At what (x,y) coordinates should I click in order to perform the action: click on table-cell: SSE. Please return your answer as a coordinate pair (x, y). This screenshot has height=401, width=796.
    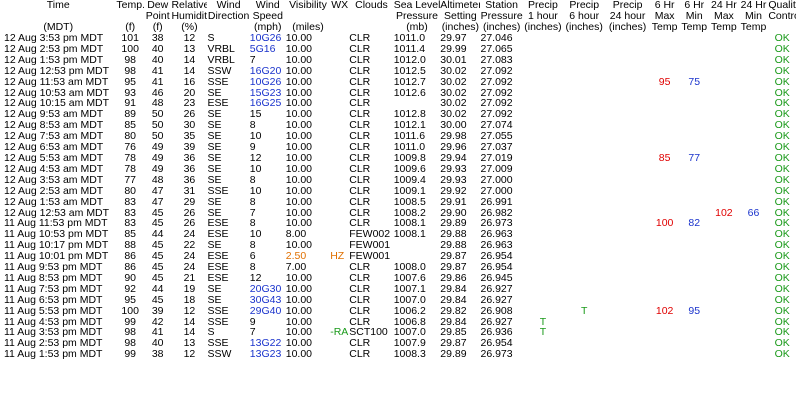
    Looking at the image, I should click on (218, 344).